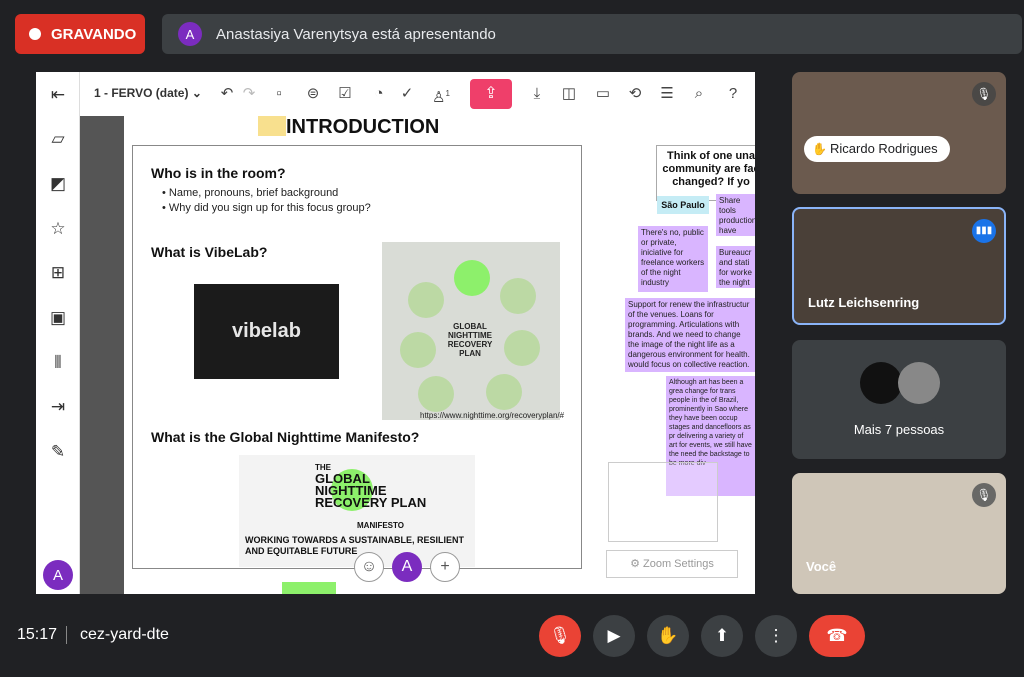 Image resolution: width=1024 pixels, height=677 pixels. I want to click on frame-icon: ▫, so click(279, 94).